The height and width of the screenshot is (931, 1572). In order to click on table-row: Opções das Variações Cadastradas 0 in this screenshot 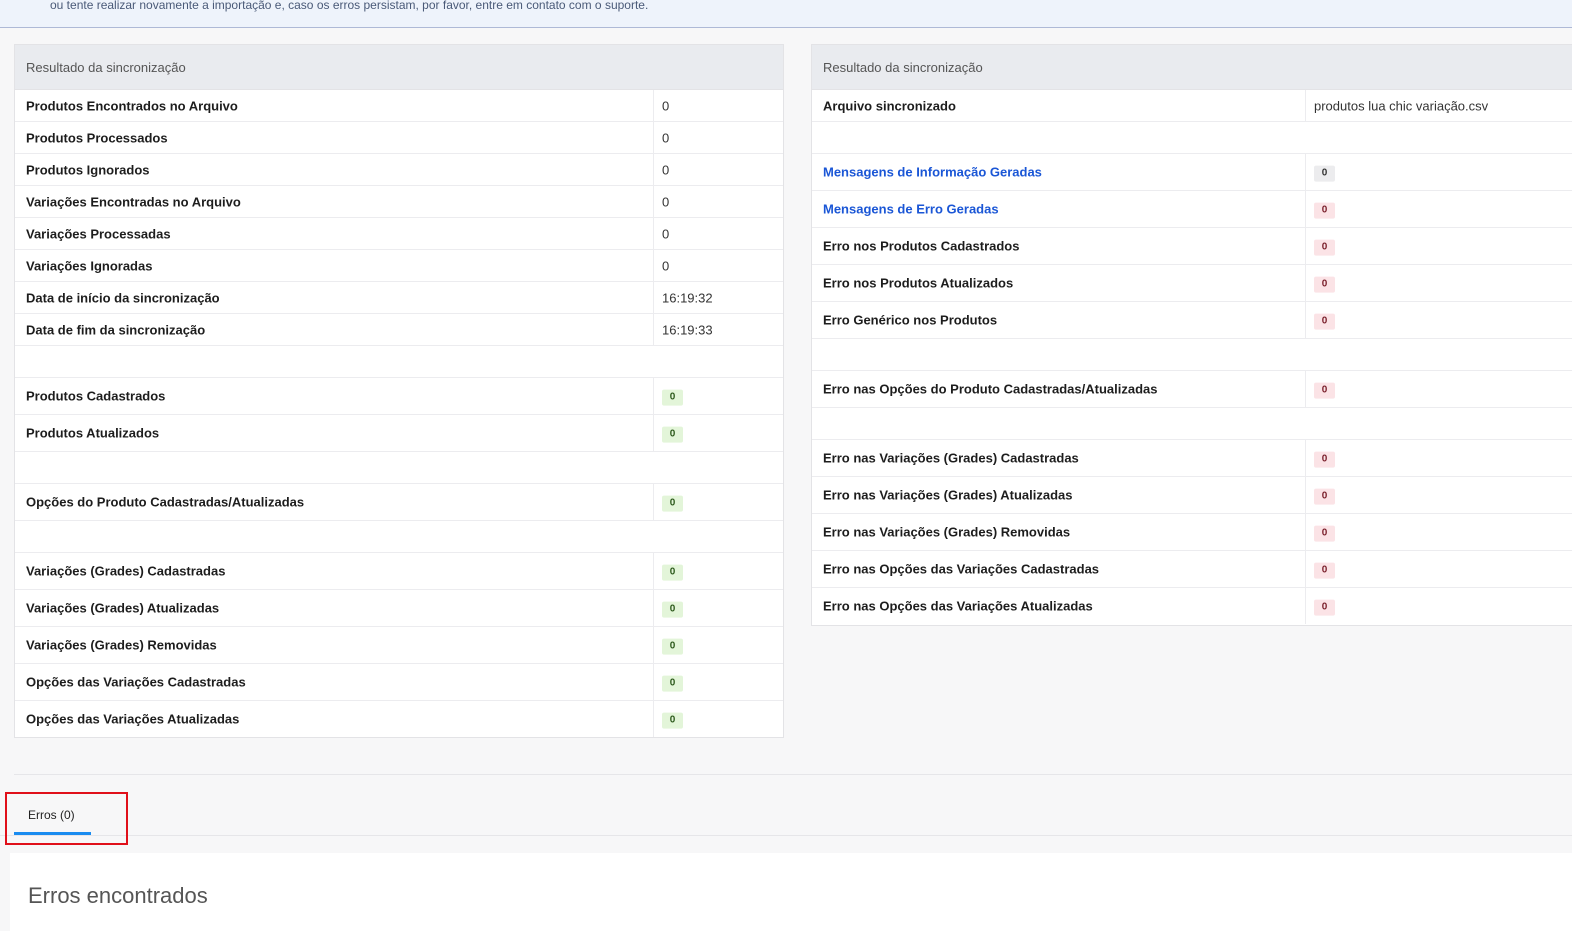, I will do `click(399, 682)`.